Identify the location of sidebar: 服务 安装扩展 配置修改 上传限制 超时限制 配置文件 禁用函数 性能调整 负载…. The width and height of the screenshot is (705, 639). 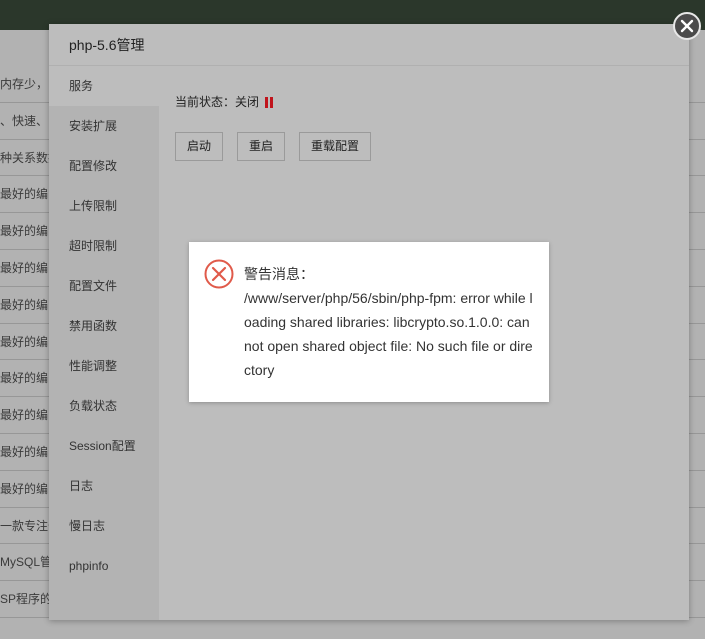
(104, 343).